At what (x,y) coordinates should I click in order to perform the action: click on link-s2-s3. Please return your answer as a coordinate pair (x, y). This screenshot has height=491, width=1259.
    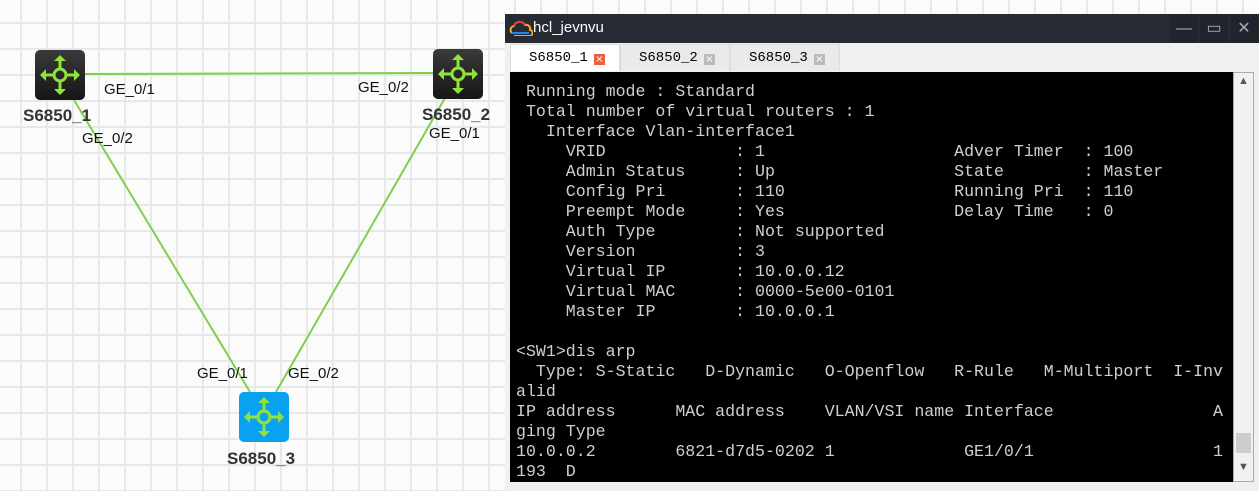
    Looking at the image, I should click on (360, 245).